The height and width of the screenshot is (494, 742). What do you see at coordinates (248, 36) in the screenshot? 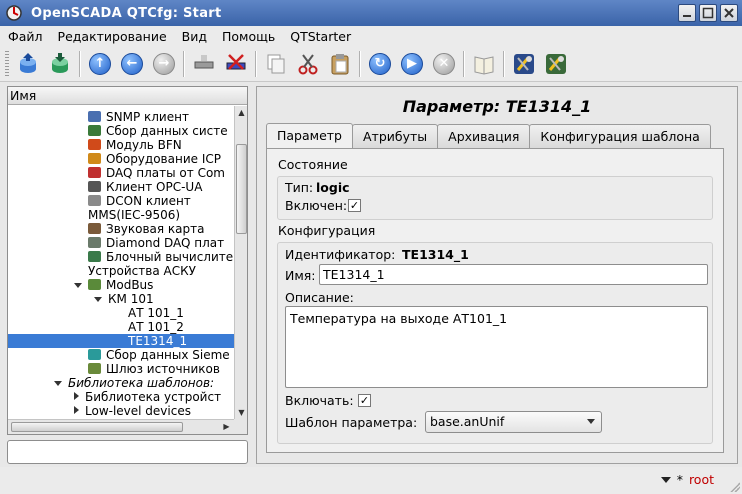
I see `menu-help: Помощь` at bounding box center [248, 36].